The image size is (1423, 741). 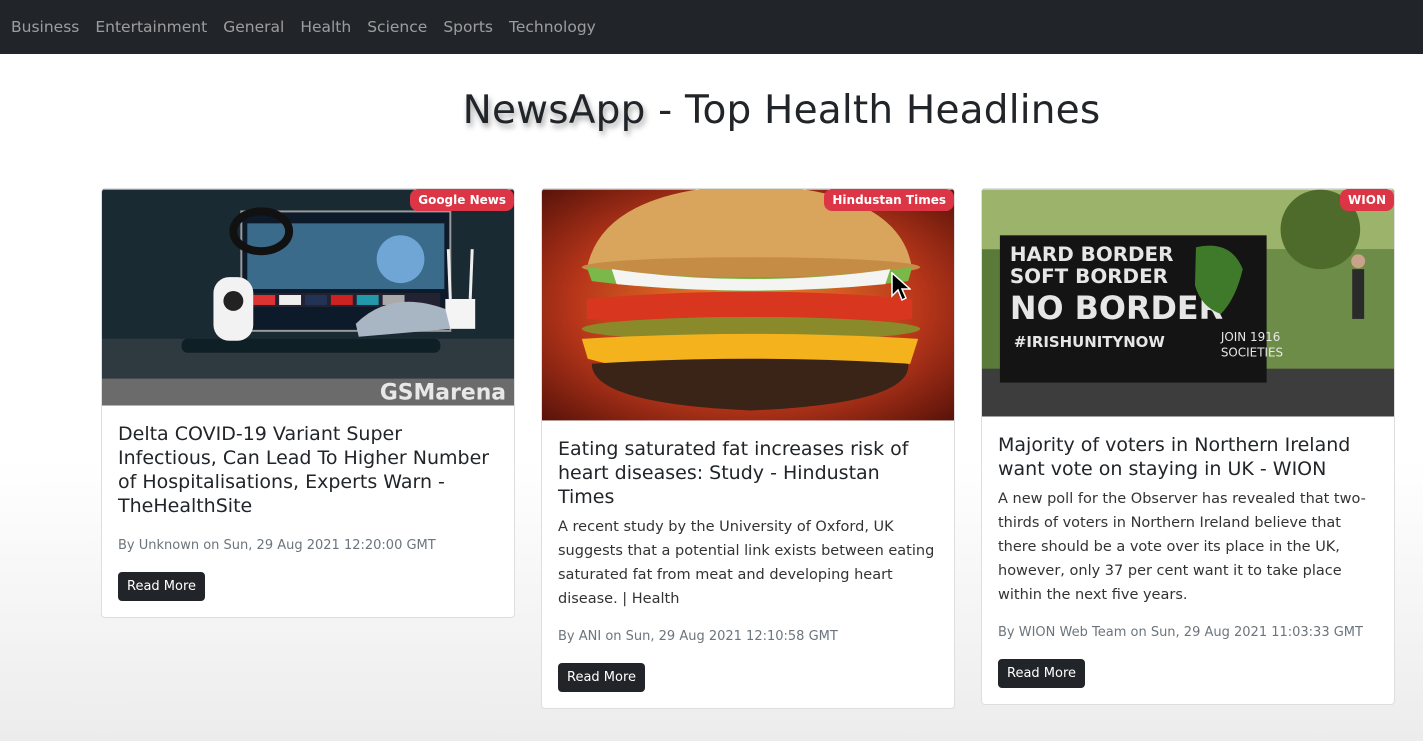 I want to click on nav-link-general: General, so click(x=253, y=27).